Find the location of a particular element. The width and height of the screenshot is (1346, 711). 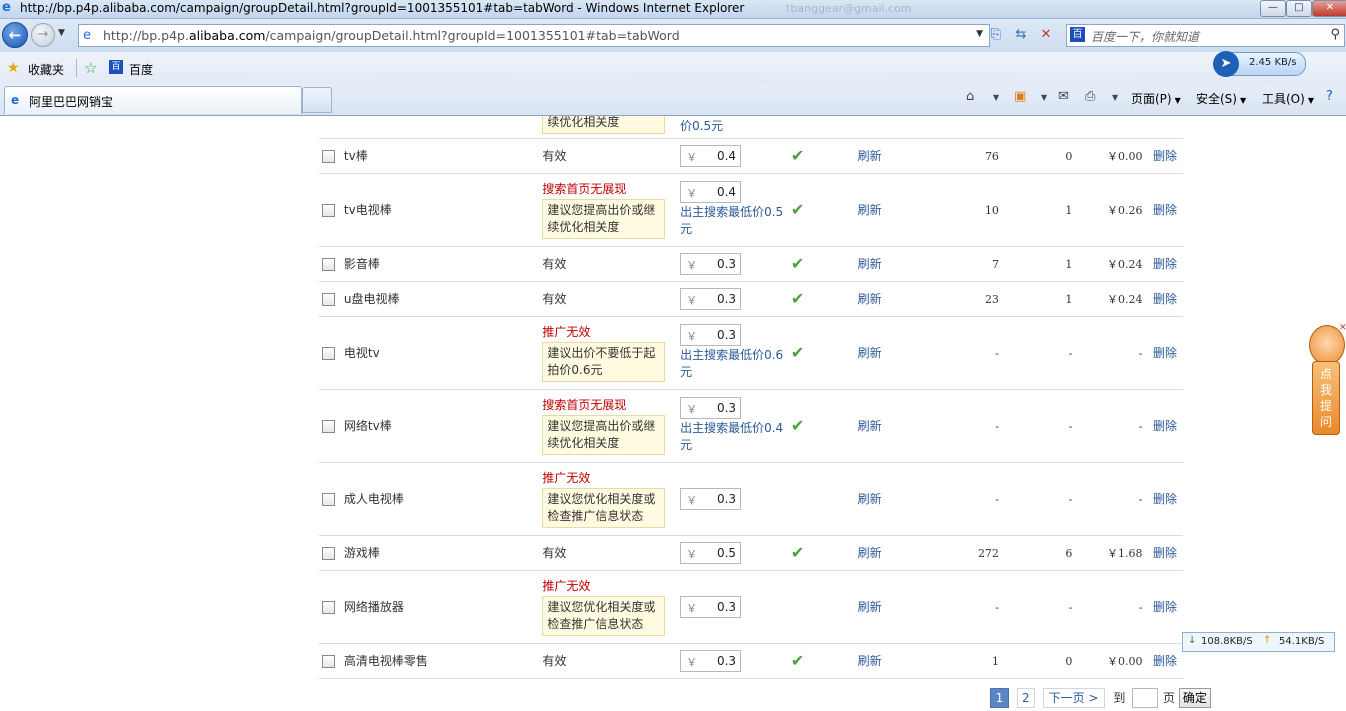

compatibility-view-icon: ⎘ is located at coordinates (996, 35).